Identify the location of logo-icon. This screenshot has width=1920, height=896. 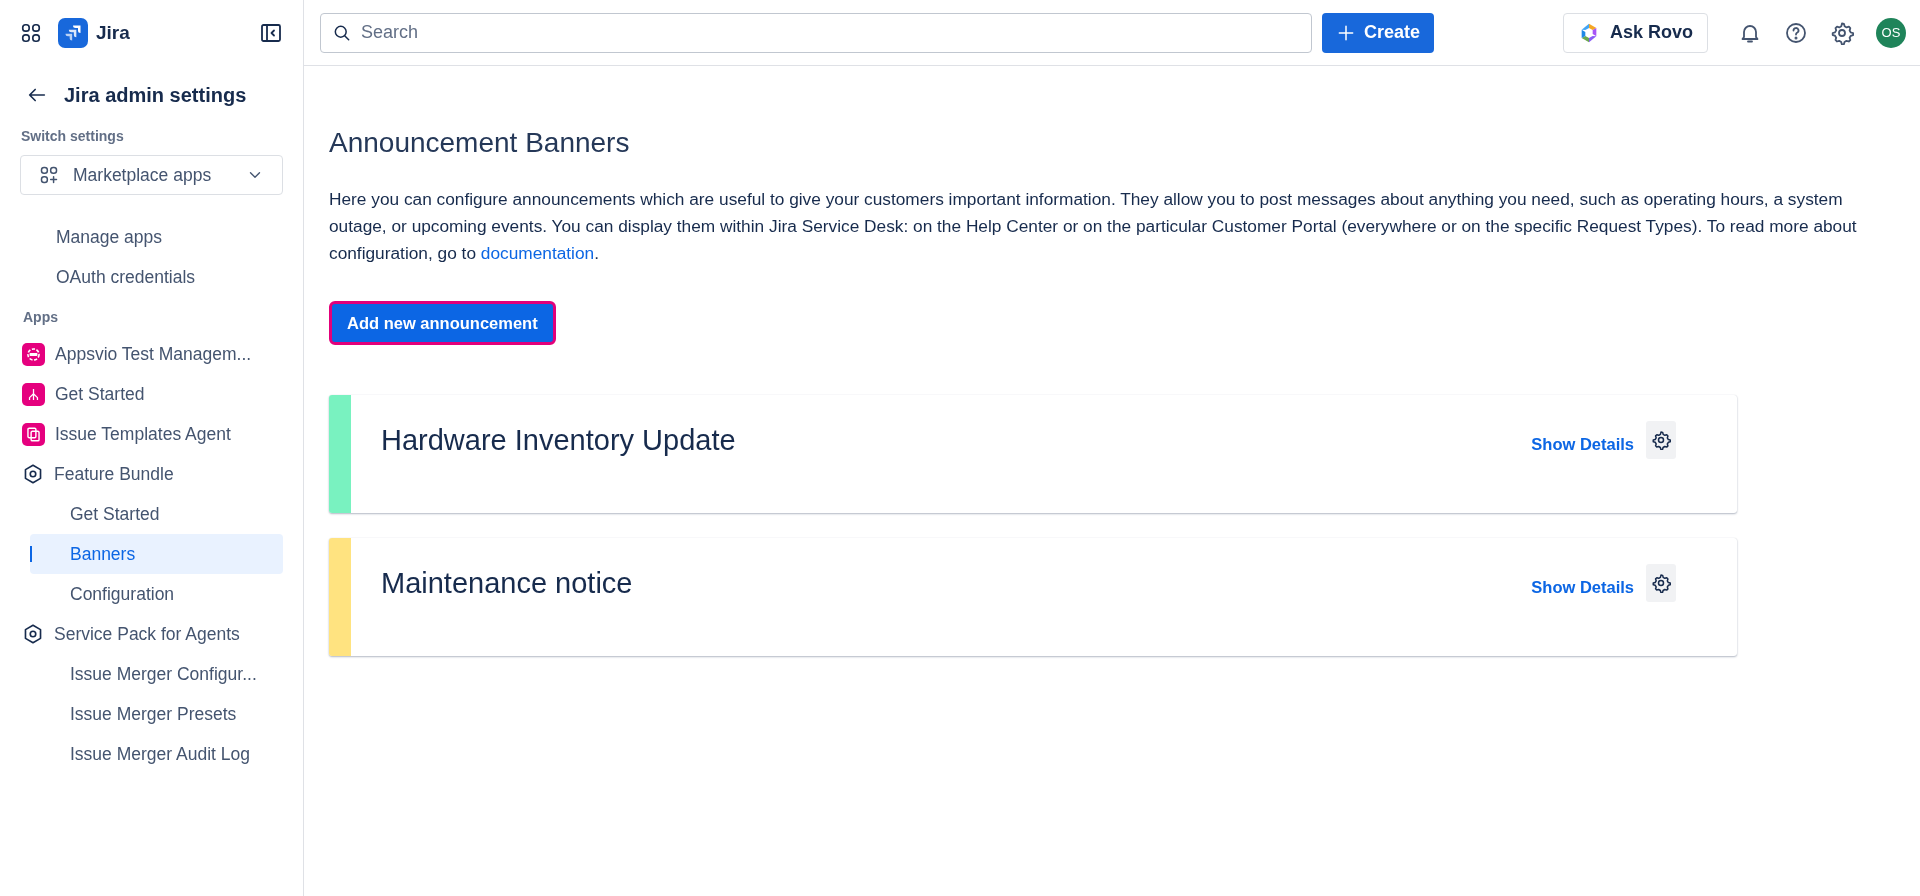
(73, 33).